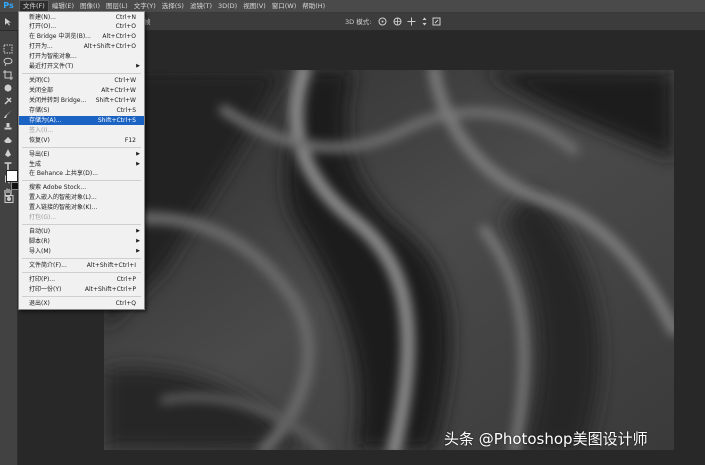  Describe the element at coordinates (173, 6) in the screenshot. I see `menu-select: 选择(S)` at that location.